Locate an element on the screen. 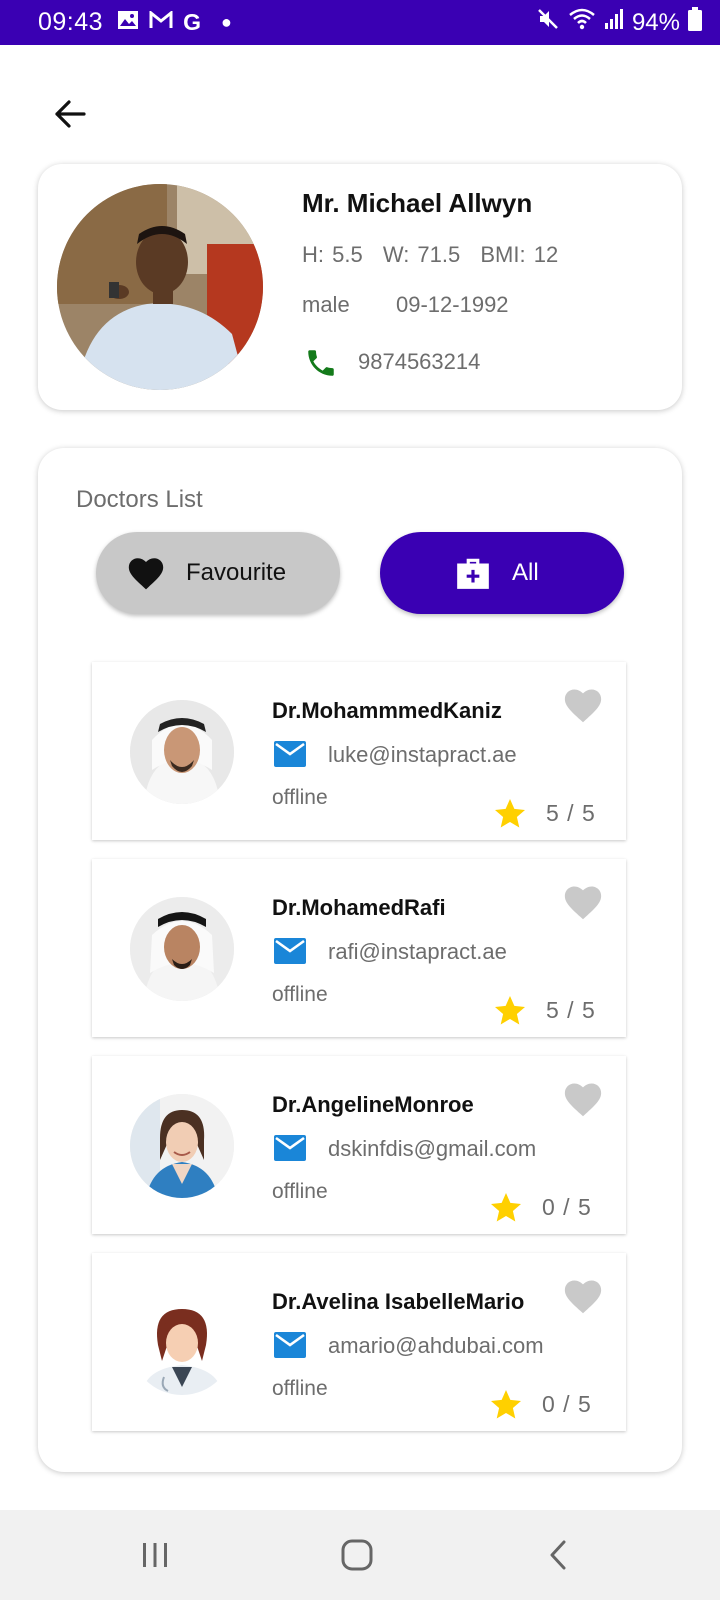 The image size is (720, 1600). notification-icons: G ● is located at coordinates (174, 22).